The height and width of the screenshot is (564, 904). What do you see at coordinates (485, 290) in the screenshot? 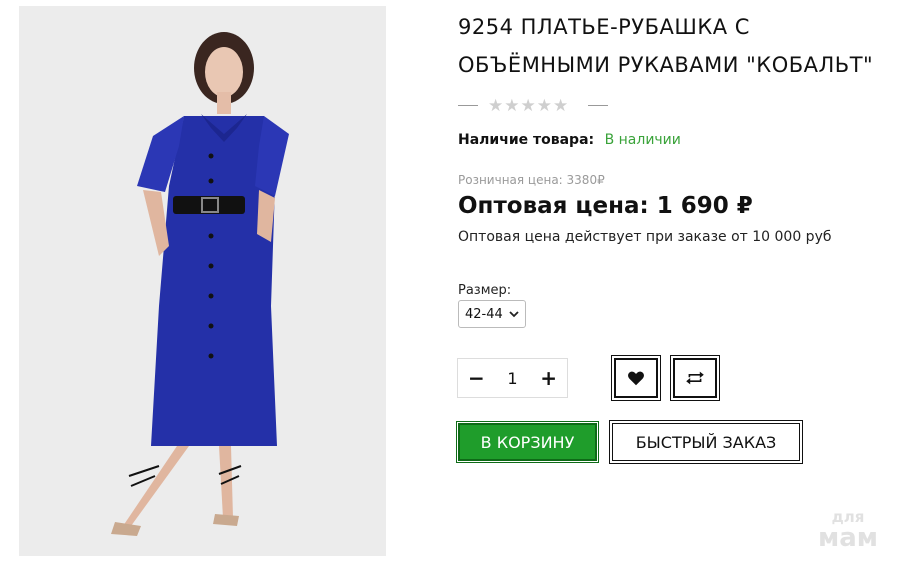
I see `size-label: Размер:` at bounding box center [485, 290].